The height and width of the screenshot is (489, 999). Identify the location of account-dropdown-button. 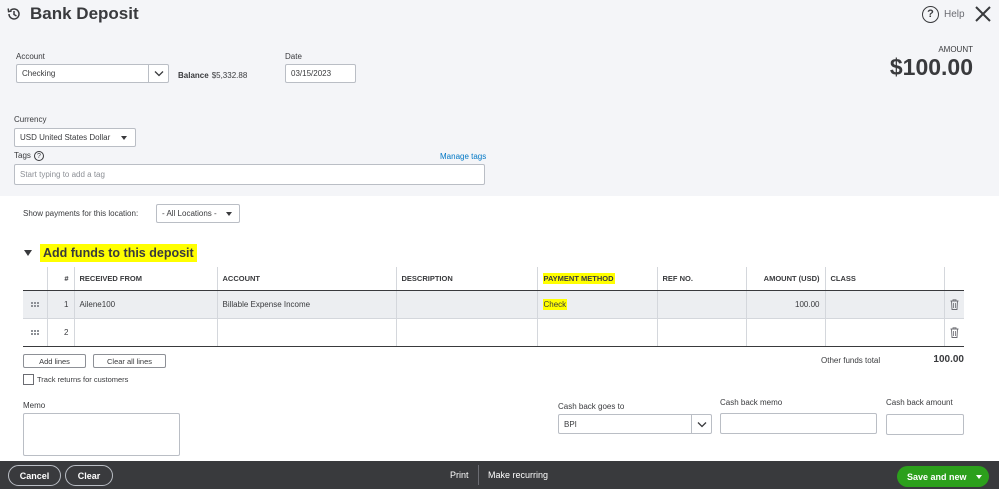
(158, 73).